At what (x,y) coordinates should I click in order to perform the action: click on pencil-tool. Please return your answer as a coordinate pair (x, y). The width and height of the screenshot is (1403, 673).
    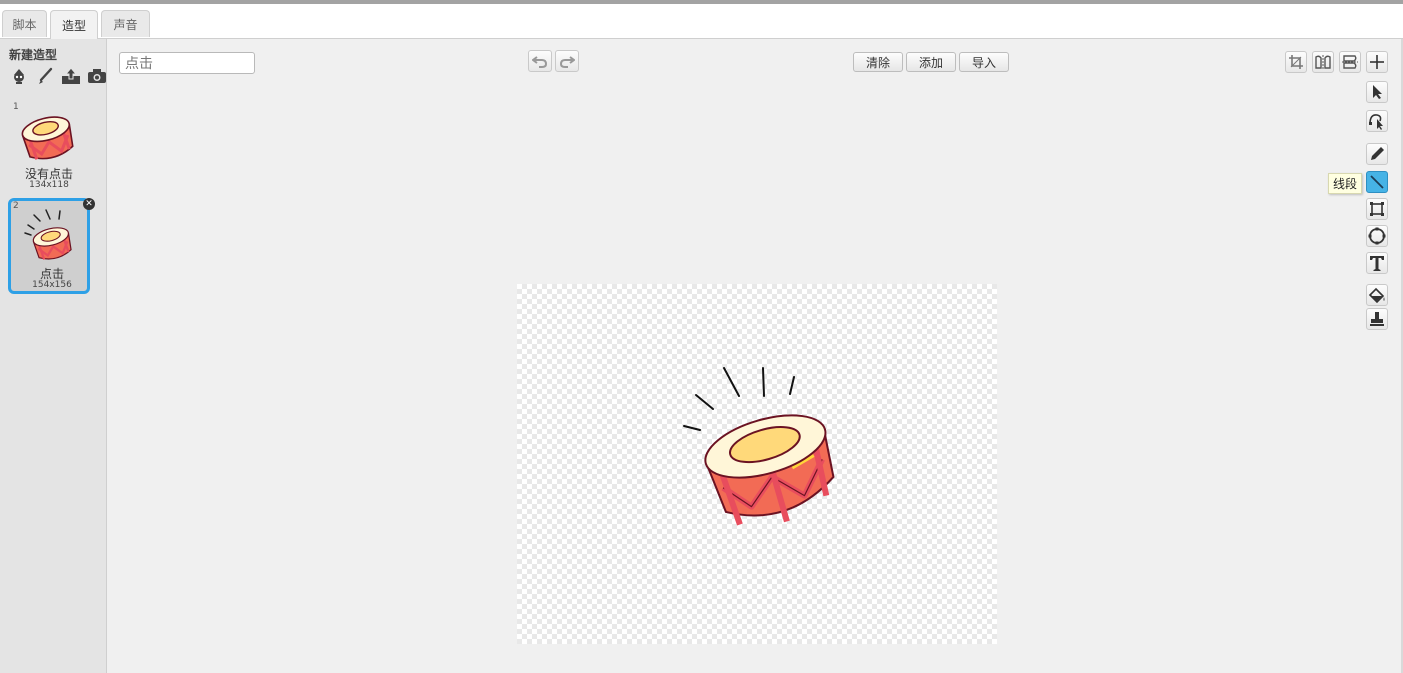
    Looking at the image, I should click on (1377, 154).